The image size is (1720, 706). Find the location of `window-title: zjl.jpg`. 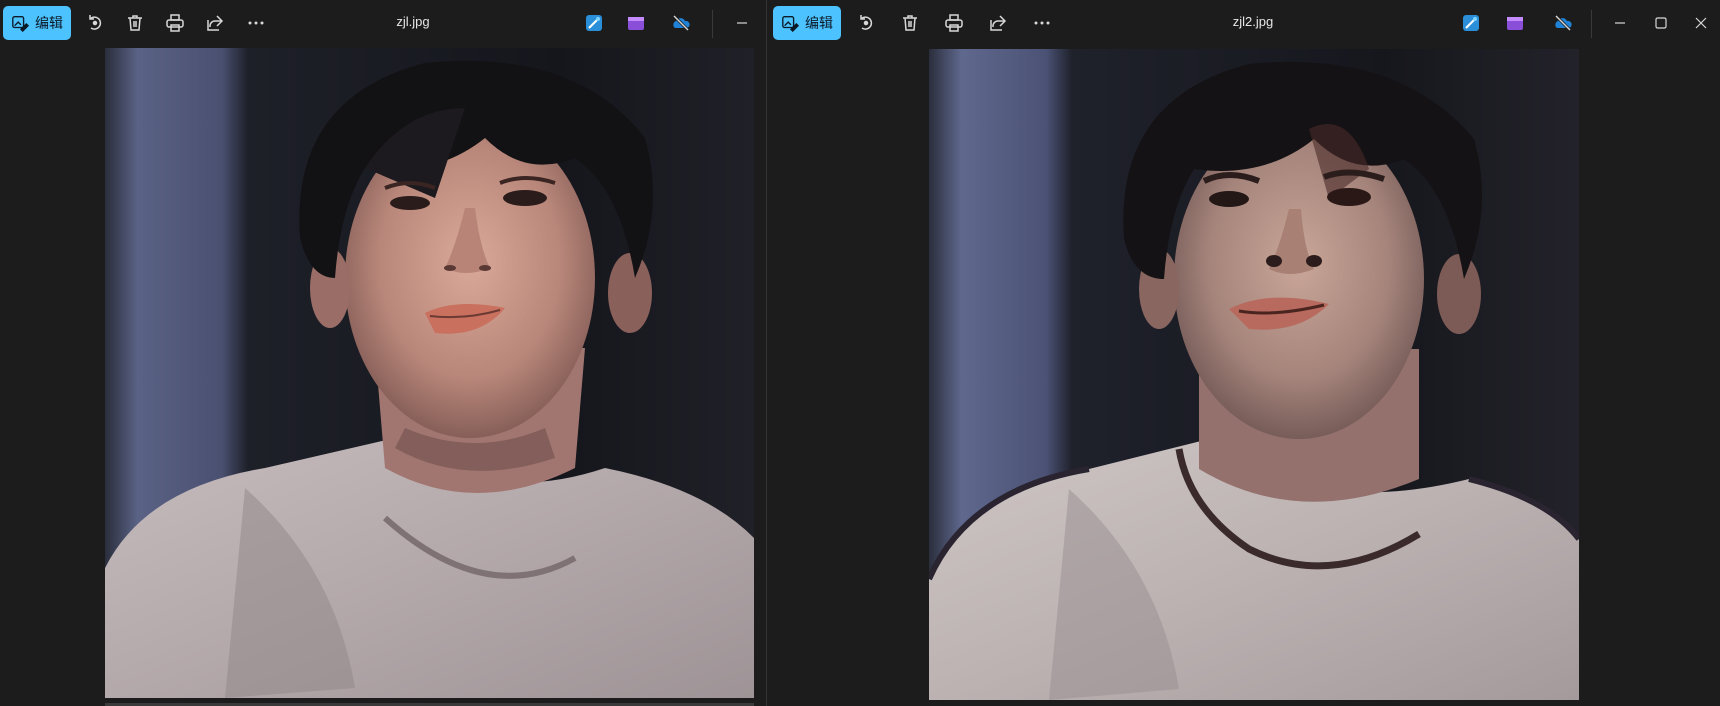

window-title: zjl.jpg is located at coordinates (413, 21).